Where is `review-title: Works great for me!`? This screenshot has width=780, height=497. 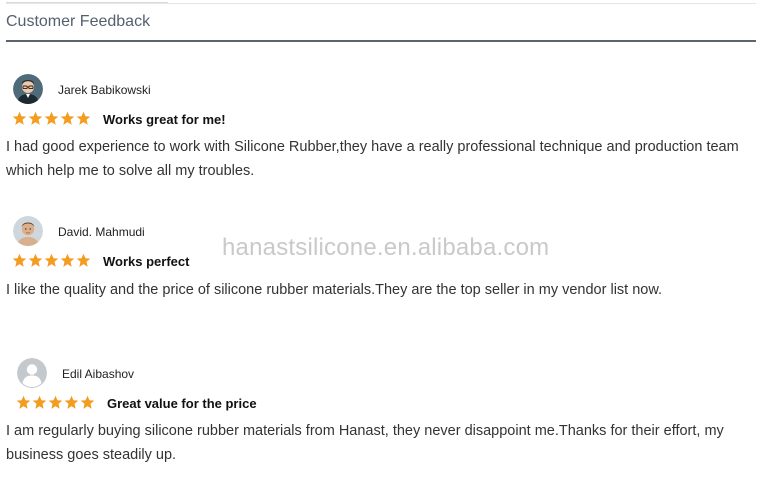
review-title: Works great for me! is located at coordinates (164, 119).